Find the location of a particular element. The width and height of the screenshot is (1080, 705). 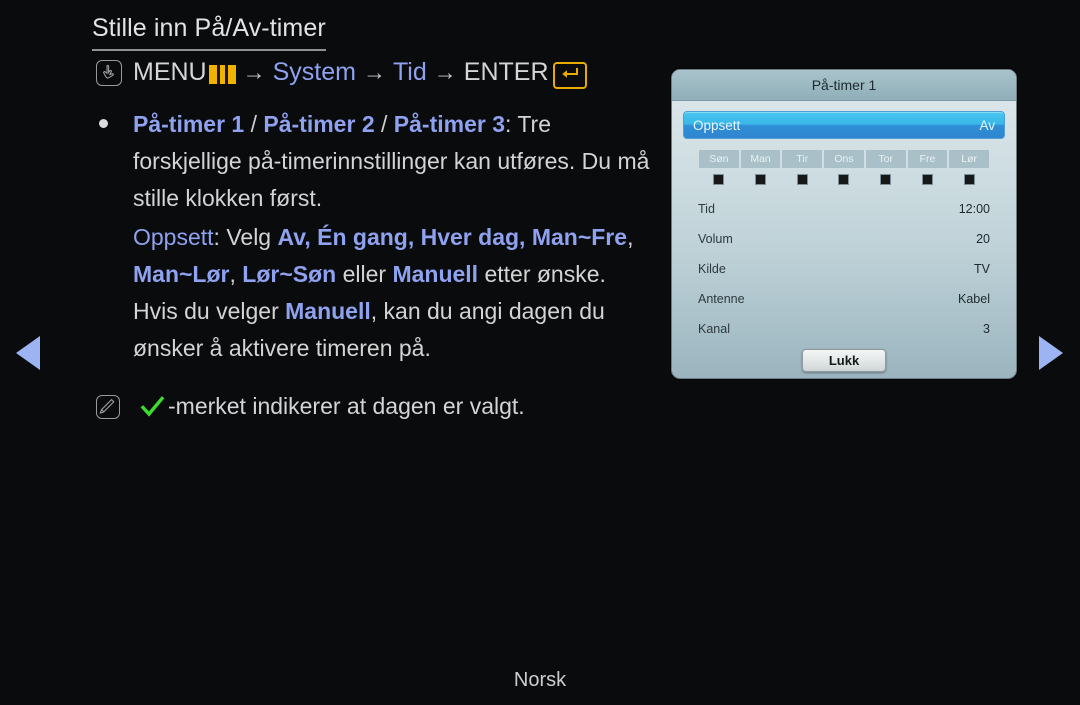

osd-day-header: Tir is located at coordinates (802, 159).